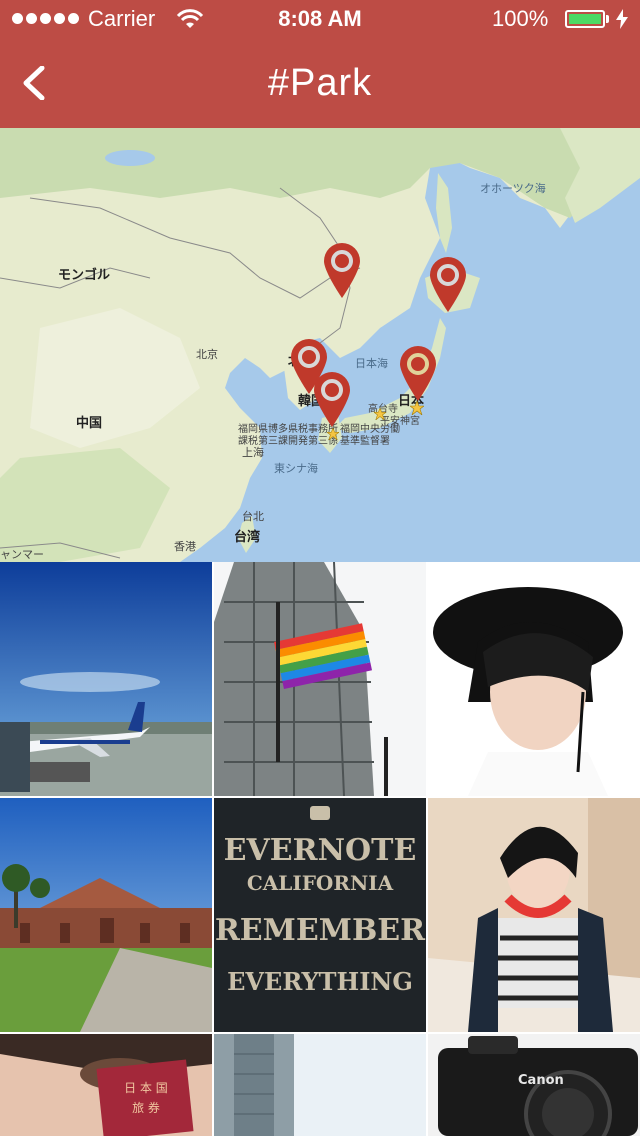  Describe the element at coordinates (296, 469) in the screenshot. I see `map-label-east-china-sea: 東シナ海` at that location.